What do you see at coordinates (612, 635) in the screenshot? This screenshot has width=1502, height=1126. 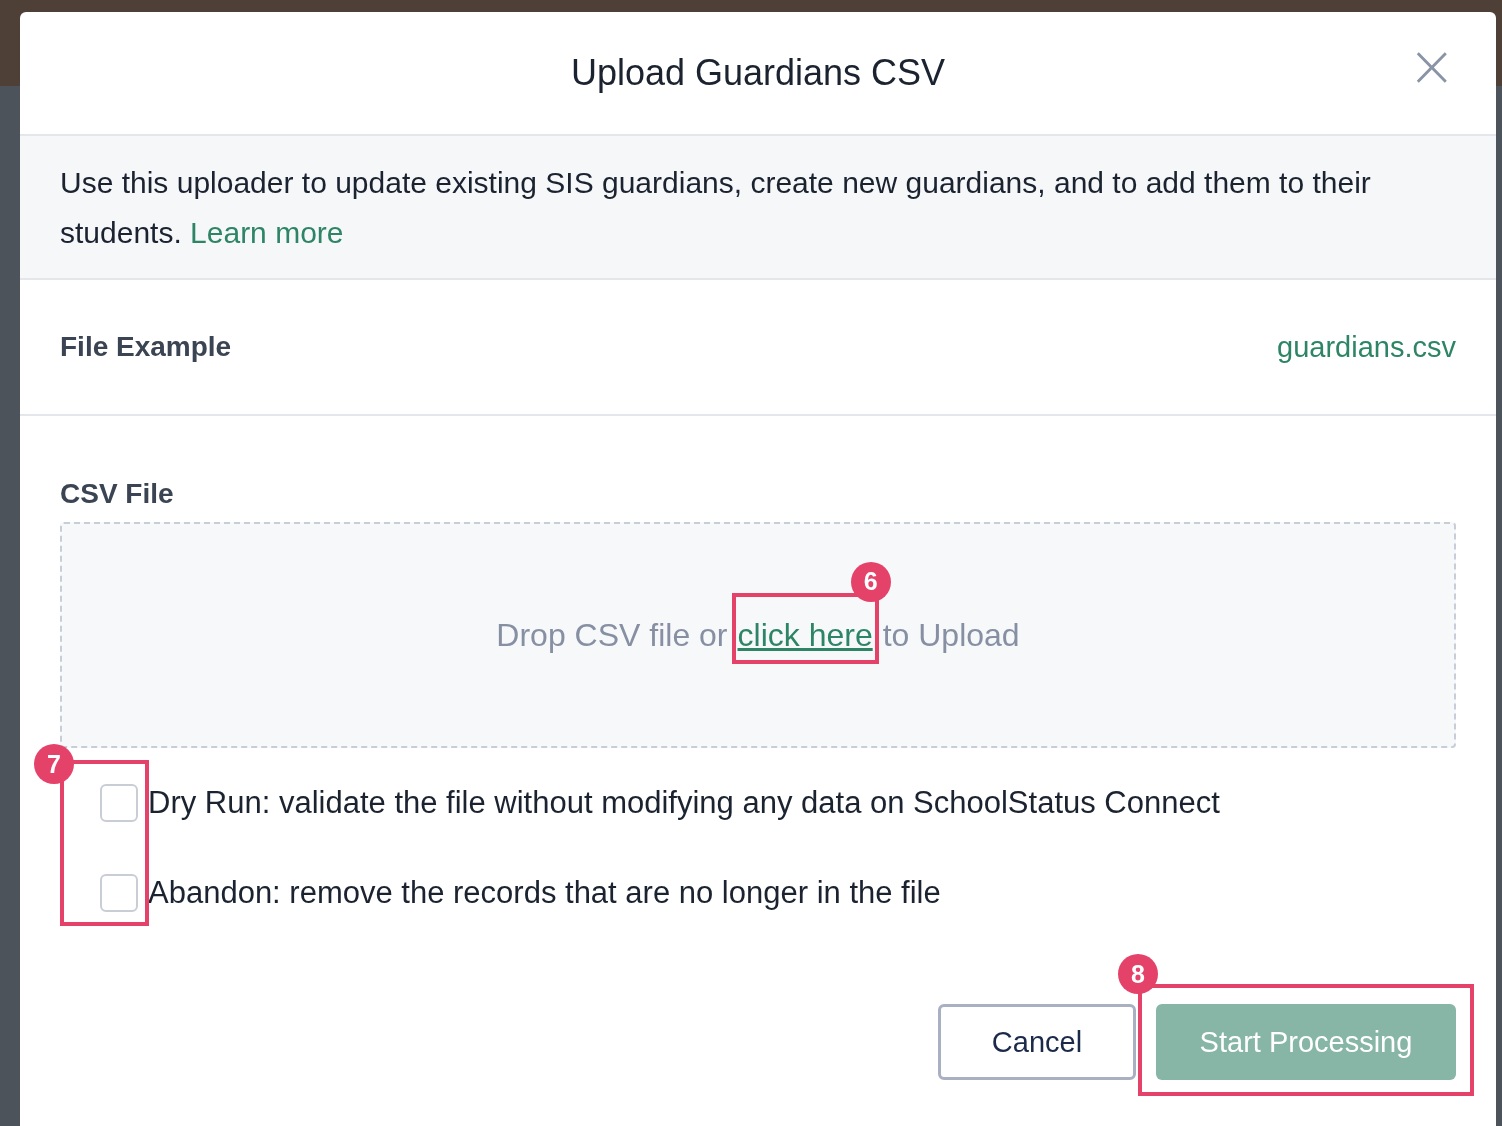 I see `drop-text: Drop CSV file or` at bounding box center [612, 635].